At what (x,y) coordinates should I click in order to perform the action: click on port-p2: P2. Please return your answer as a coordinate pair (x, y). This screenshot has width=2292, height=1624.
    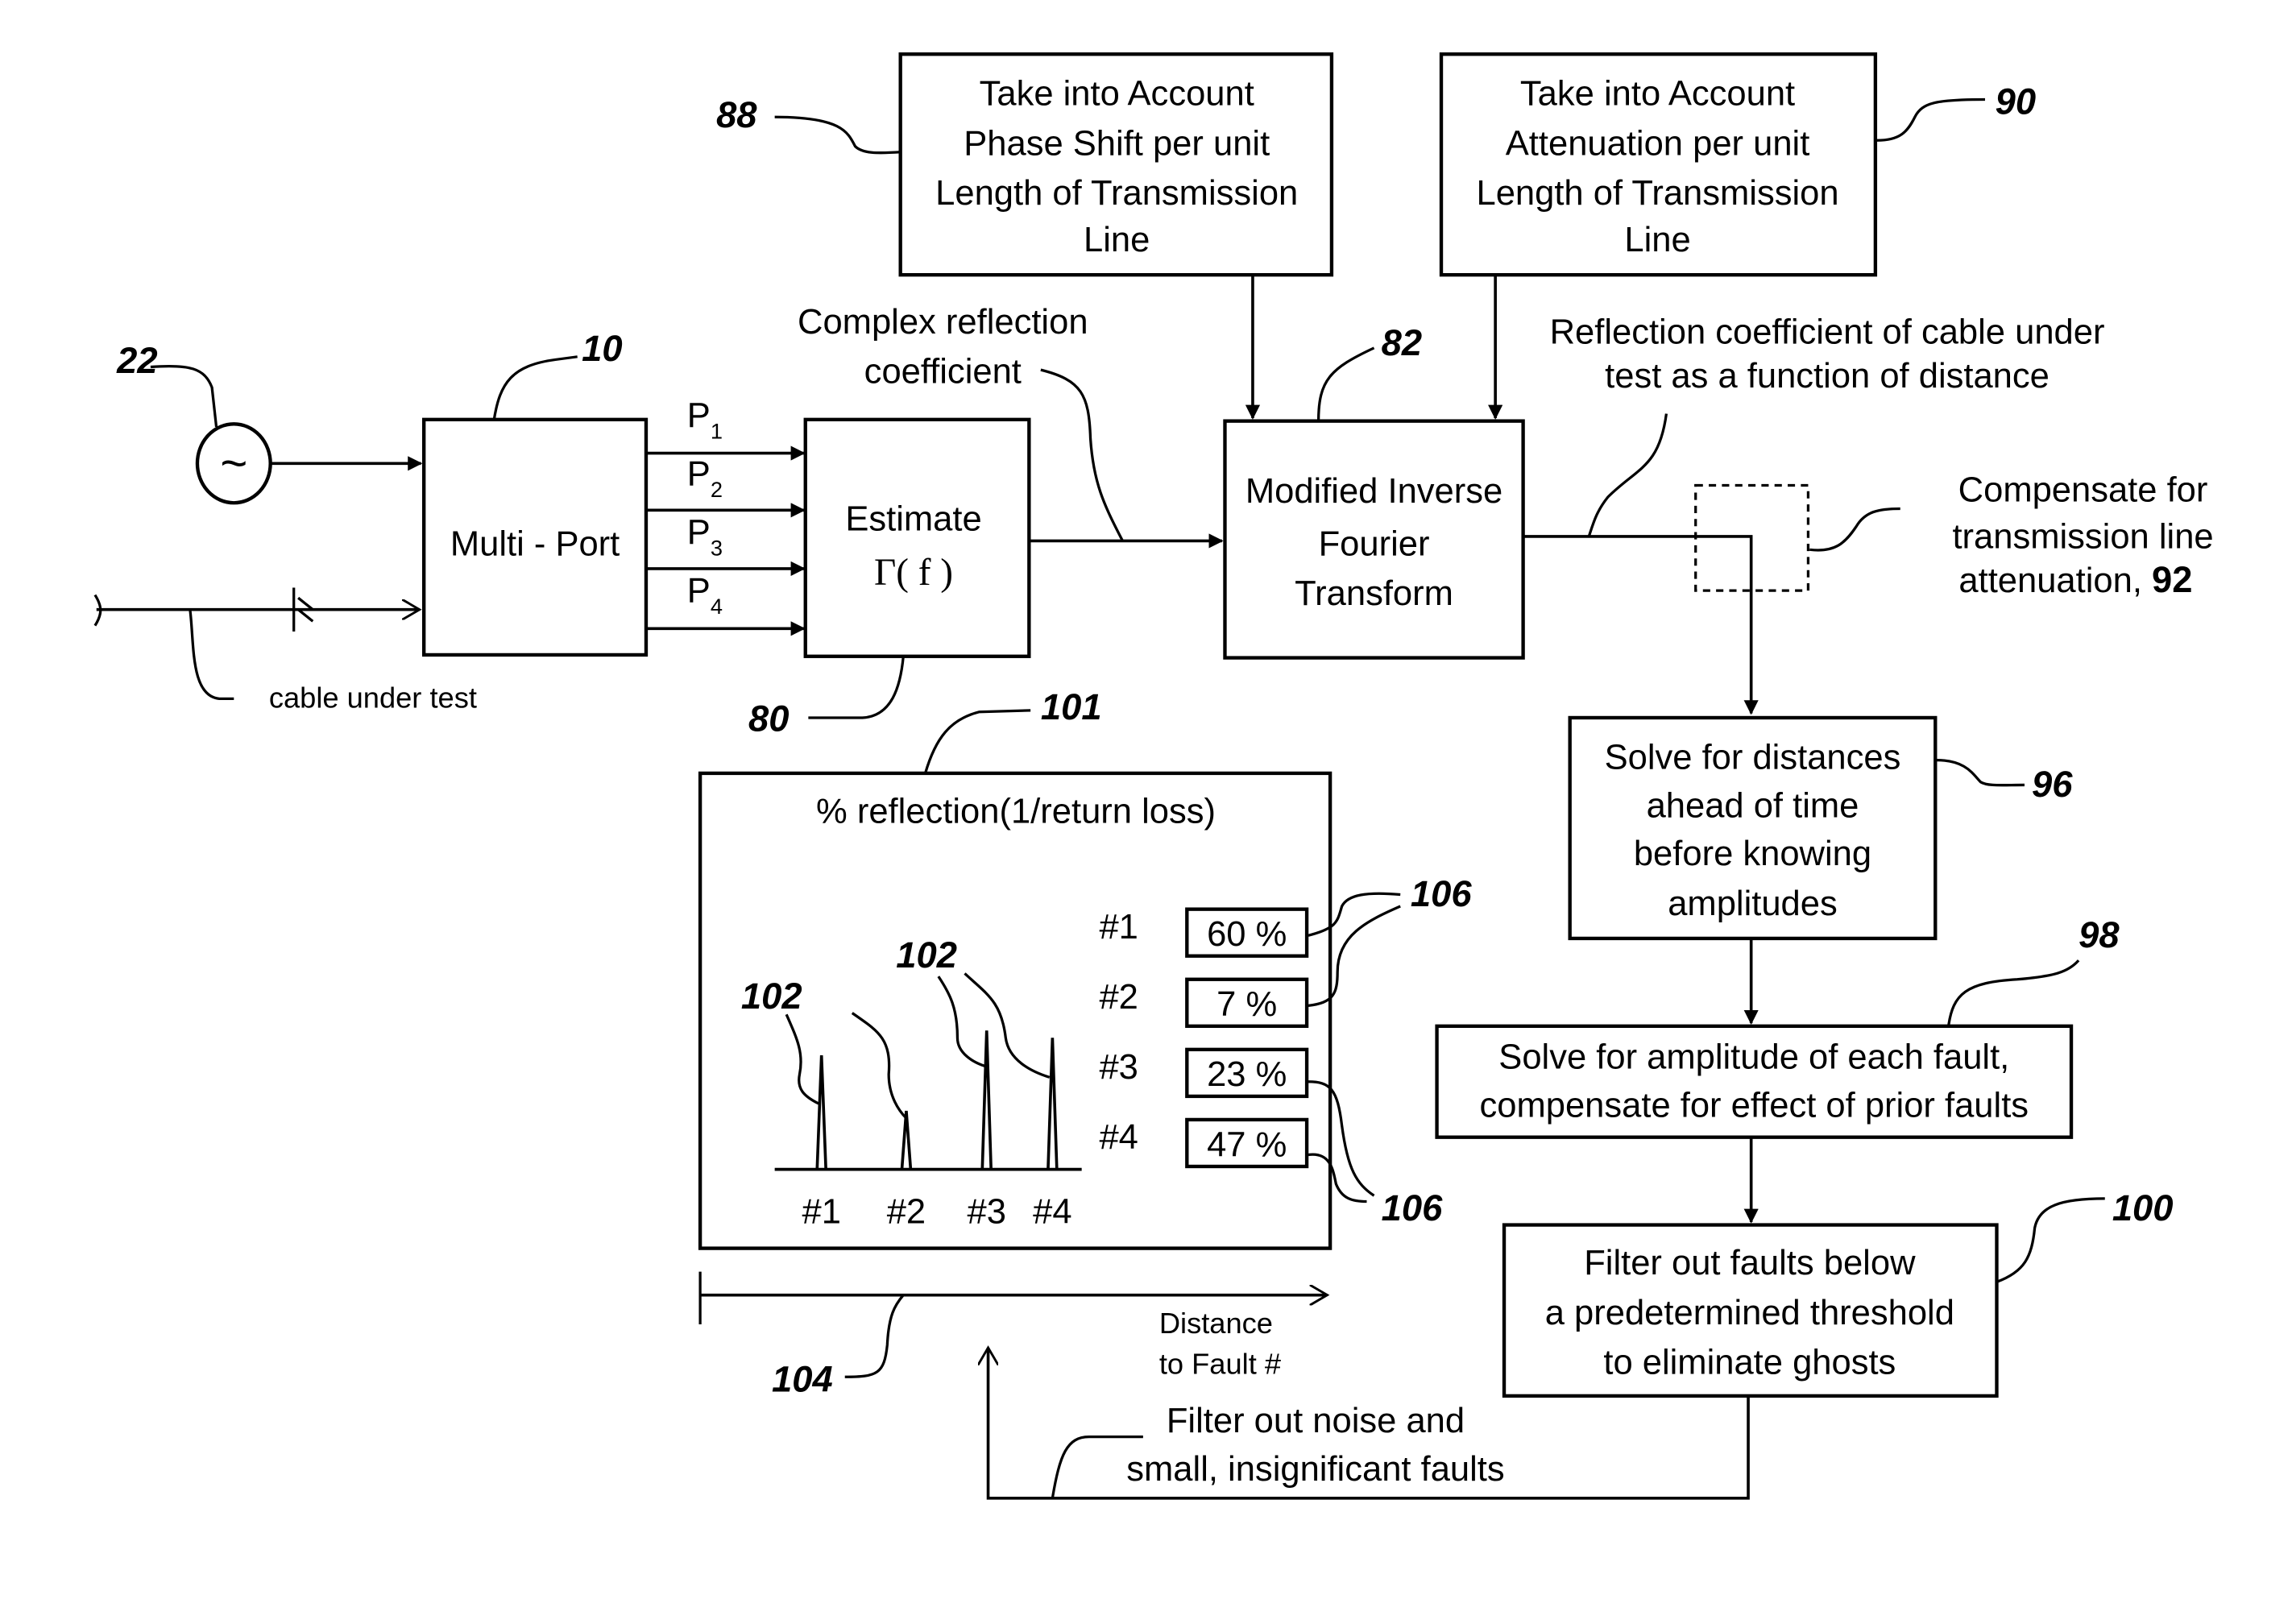
    Looking at the image, I should click on (705, 478).